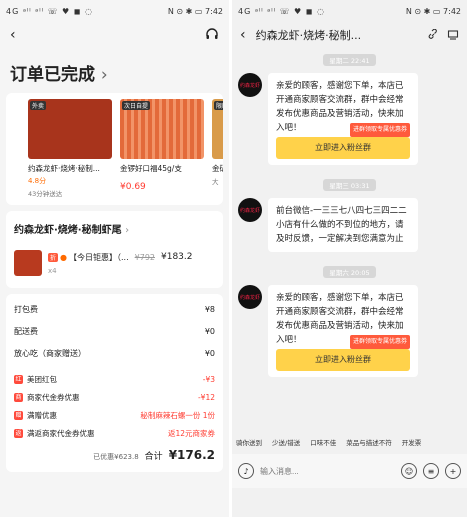 Image resolution: width=467 pixels, height=517 pixels. What do you see at coordinates (217, 168) in the screenshot?
I see `product-name: 金矿` at bounding box center [217, 168].